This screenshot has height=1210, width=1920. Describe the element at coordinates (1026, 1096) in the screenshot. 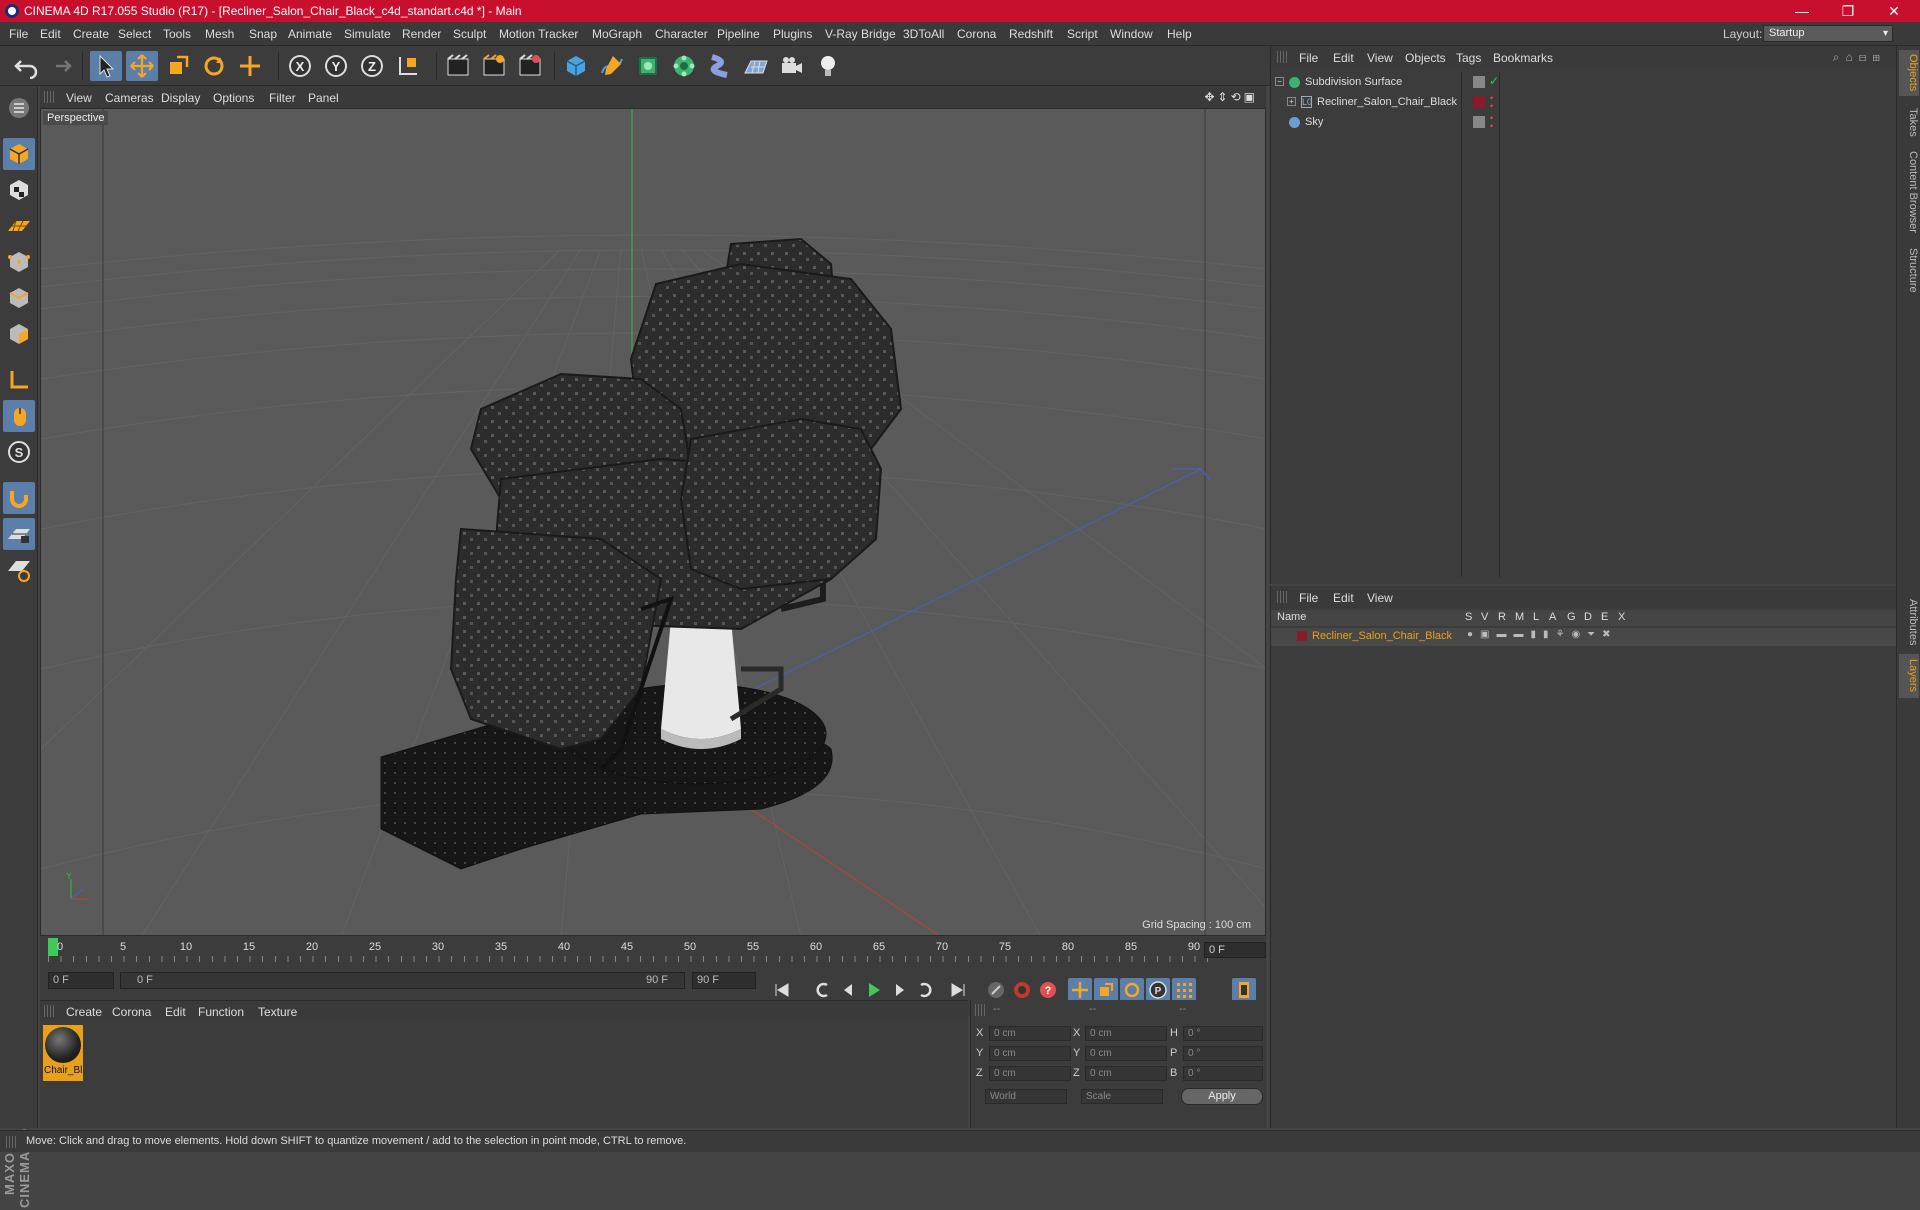

I see `coordinate-space-dropdown: World` at that location.